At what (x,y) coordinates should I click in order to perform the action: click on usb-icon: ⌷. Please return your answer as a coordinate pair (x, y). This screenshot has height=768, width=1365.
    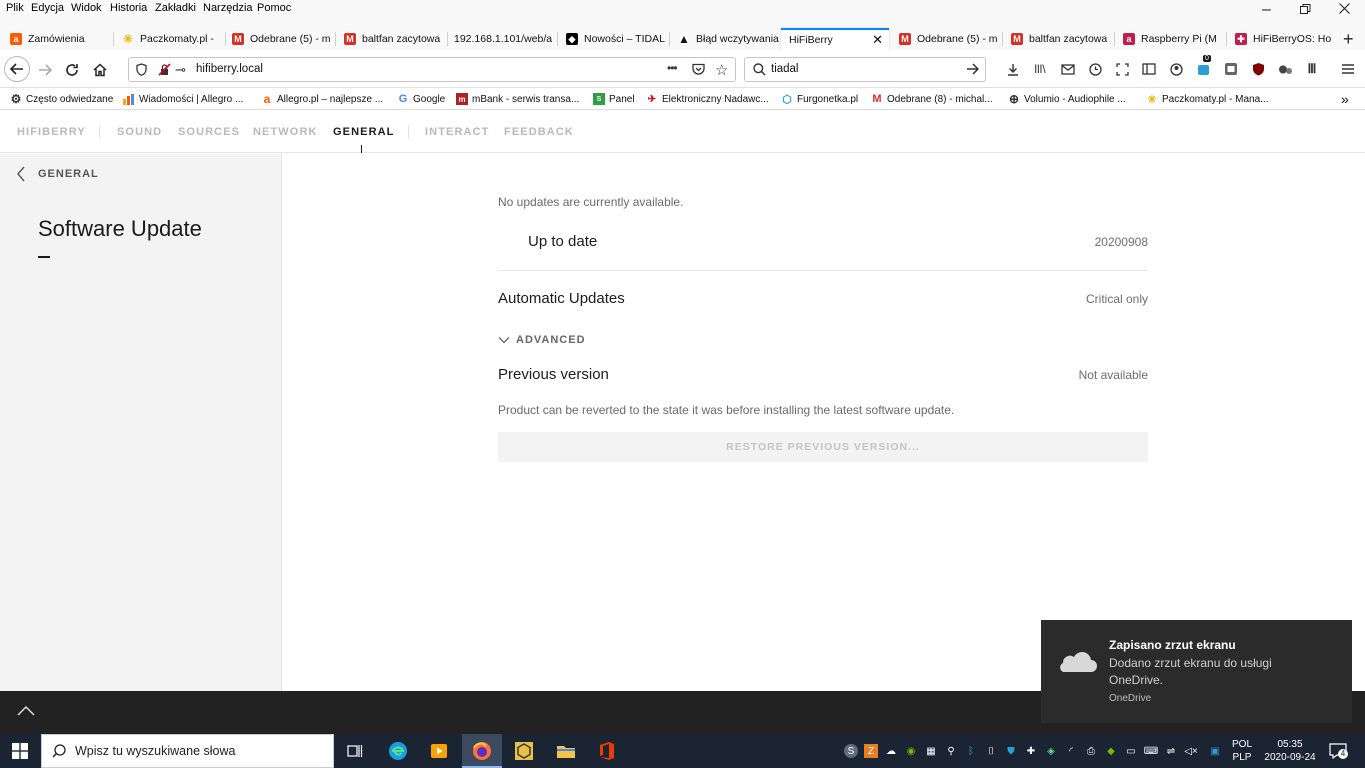
    Looking at the image, I should click on (991, 751).